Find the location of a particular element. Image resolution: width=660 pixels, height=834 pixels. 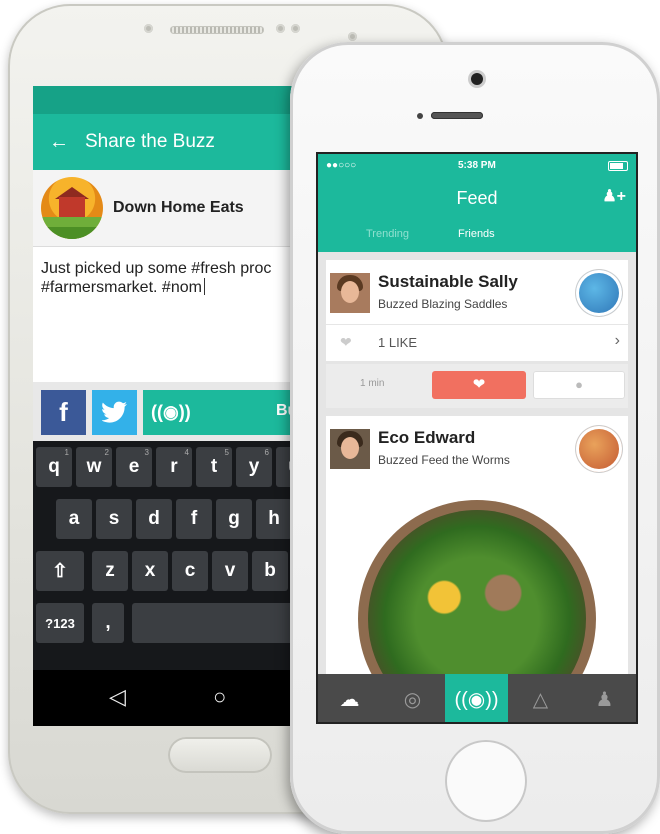

post-text-line: #farmersmarket. #nom is located at coordinates (121, 287).